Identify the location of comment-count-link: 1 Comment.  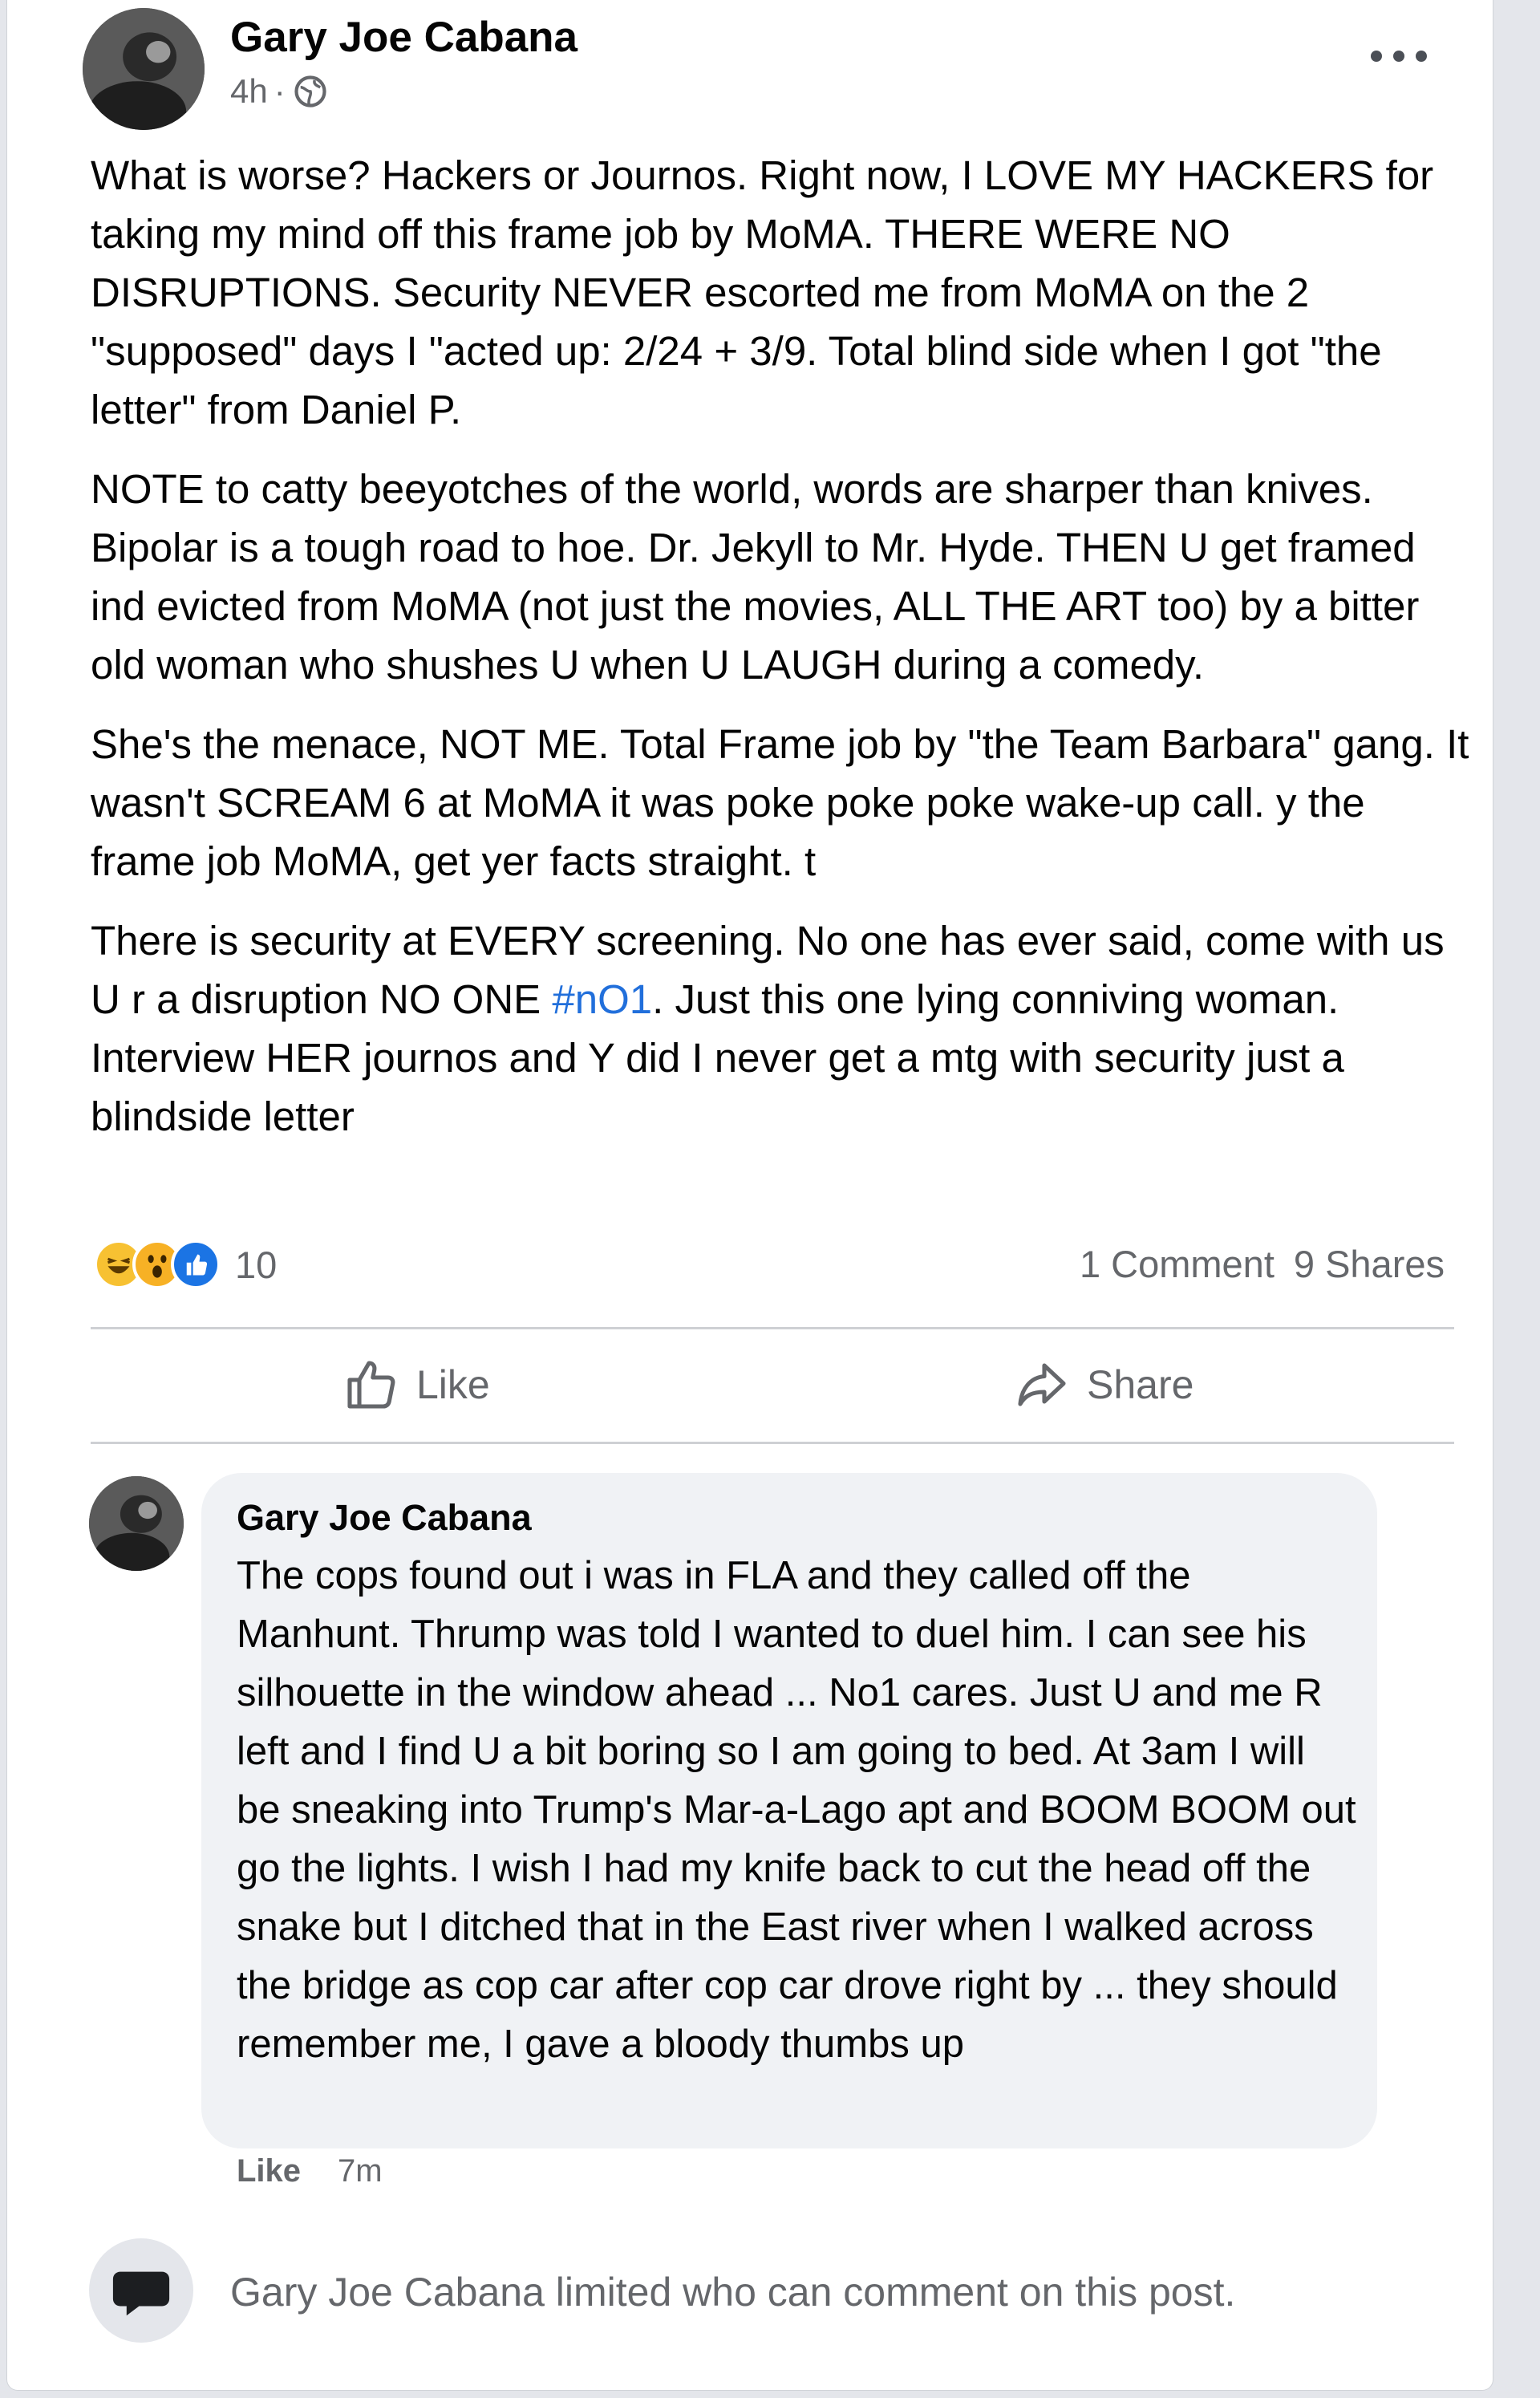
(1177, 1264).